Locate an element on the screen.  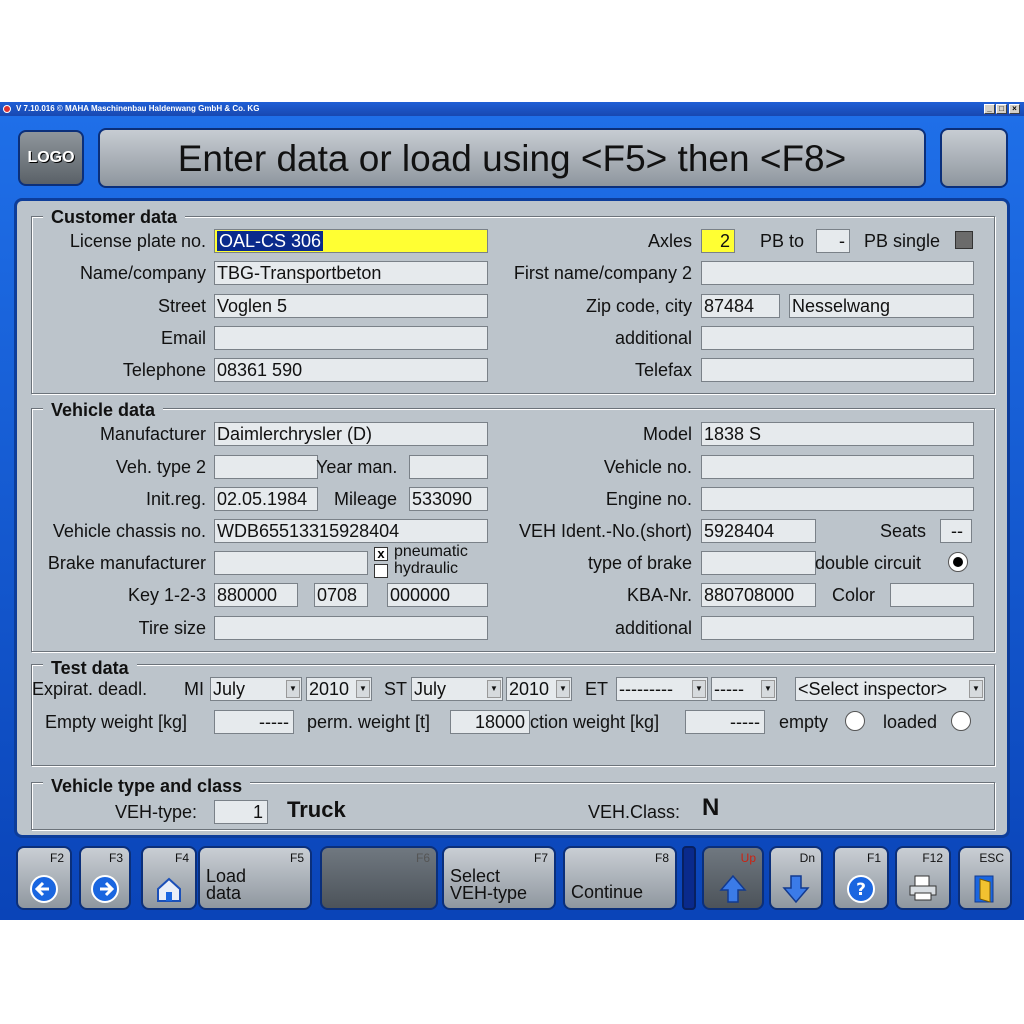
telephone-input: 08361 590 is located at coordinates (351, 370).